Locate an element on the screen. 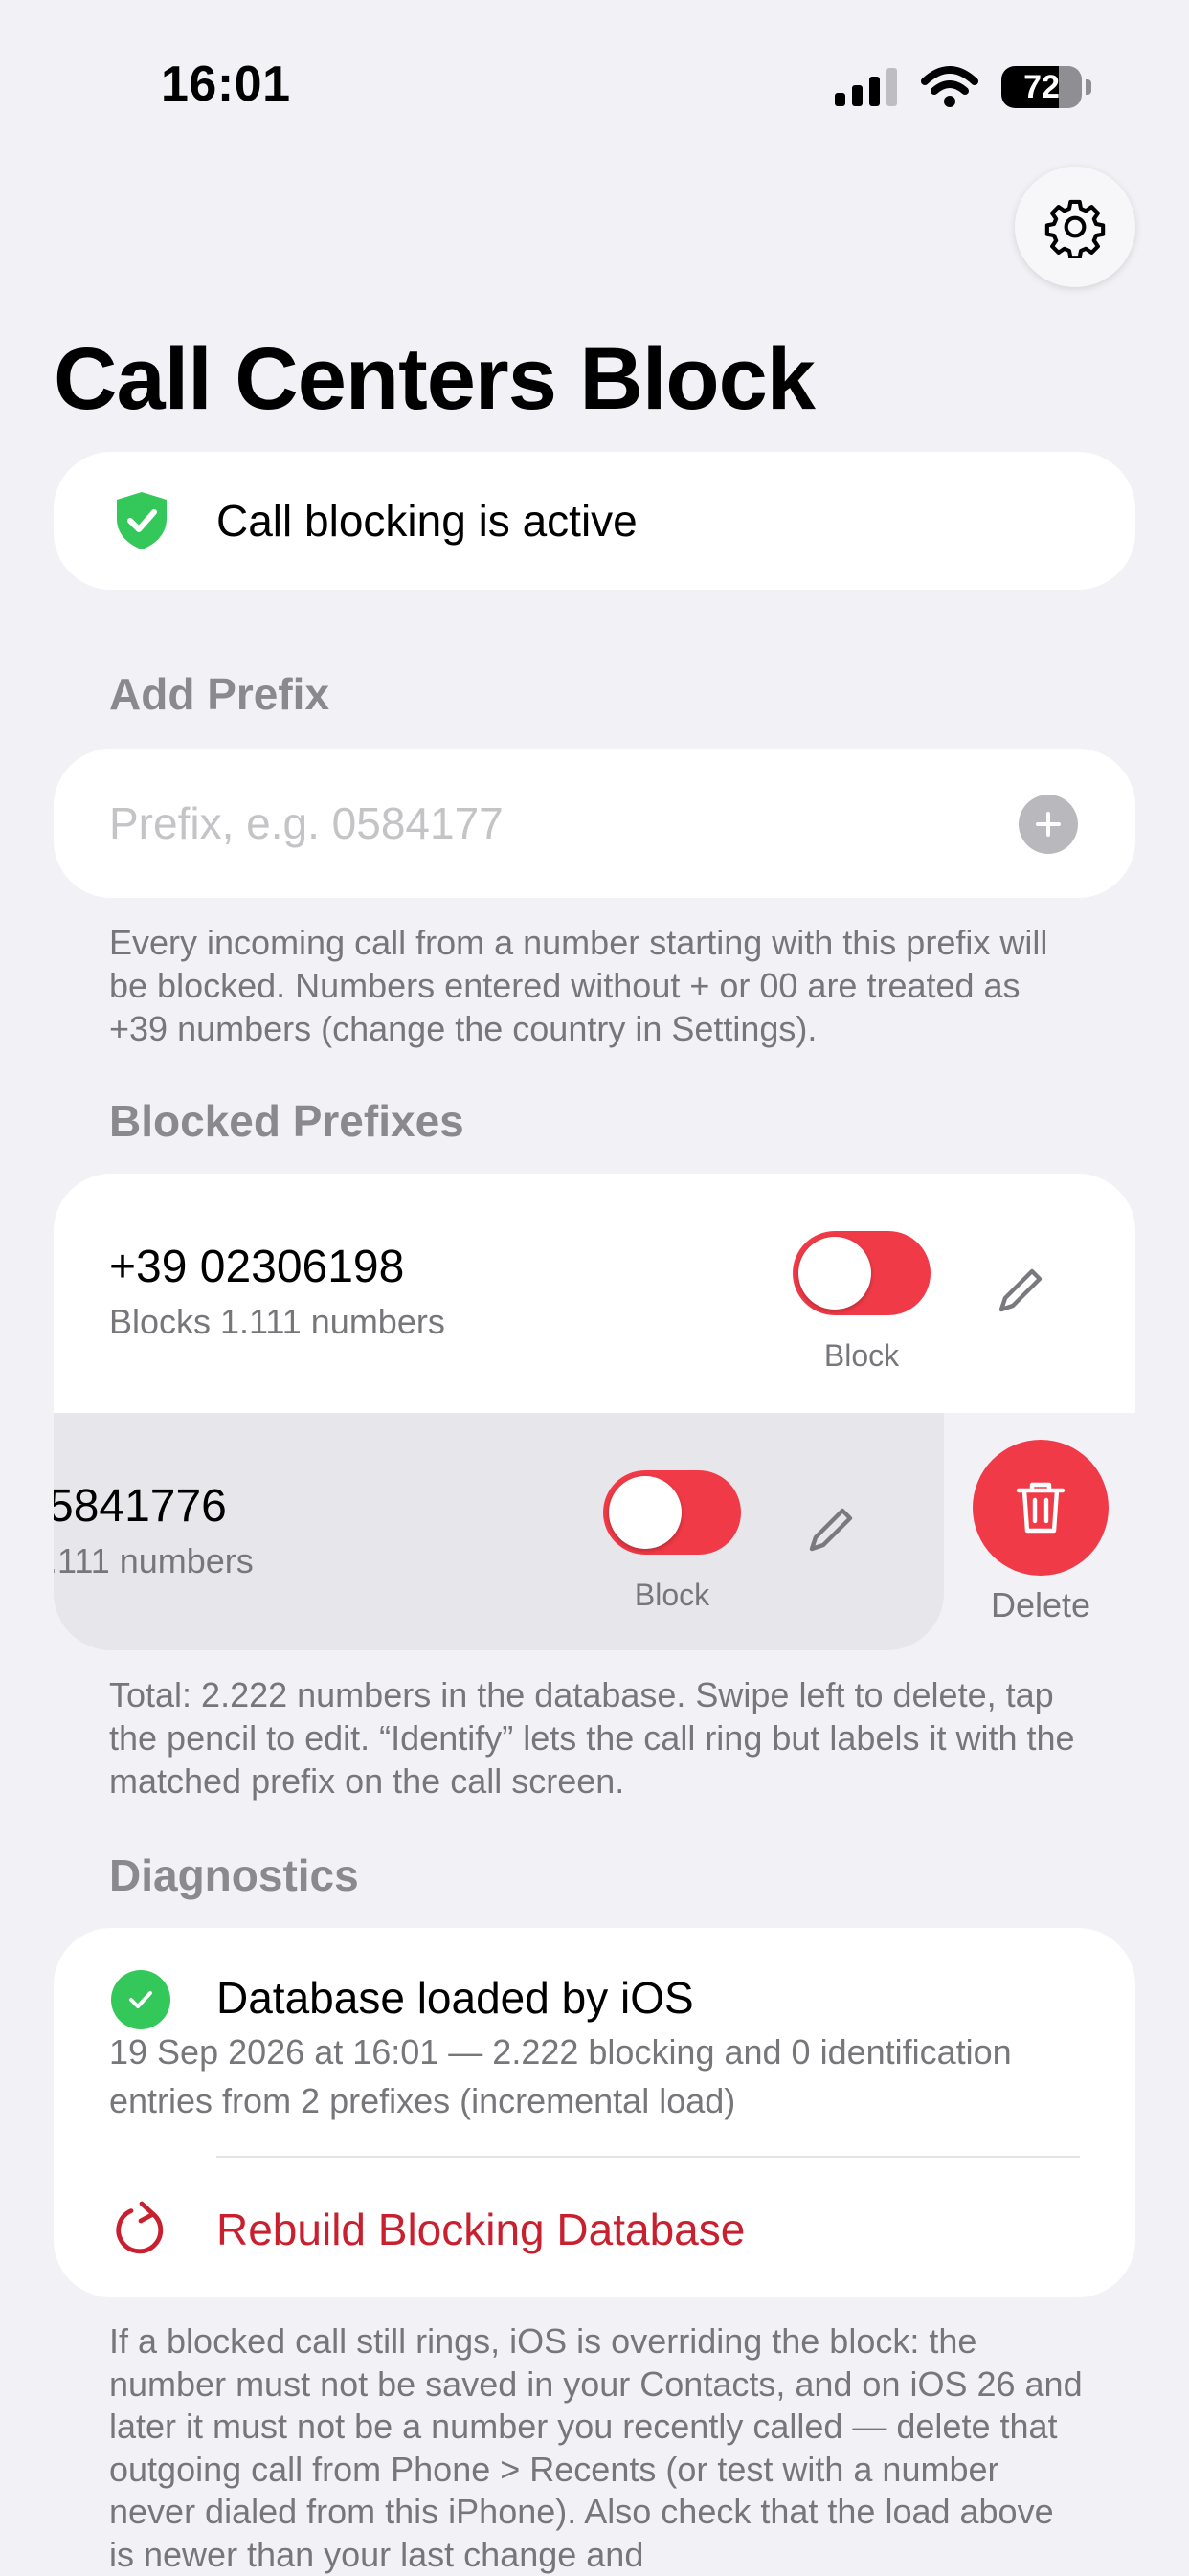  prefix-number: 5841776 is located at coordinates (140, 1507).